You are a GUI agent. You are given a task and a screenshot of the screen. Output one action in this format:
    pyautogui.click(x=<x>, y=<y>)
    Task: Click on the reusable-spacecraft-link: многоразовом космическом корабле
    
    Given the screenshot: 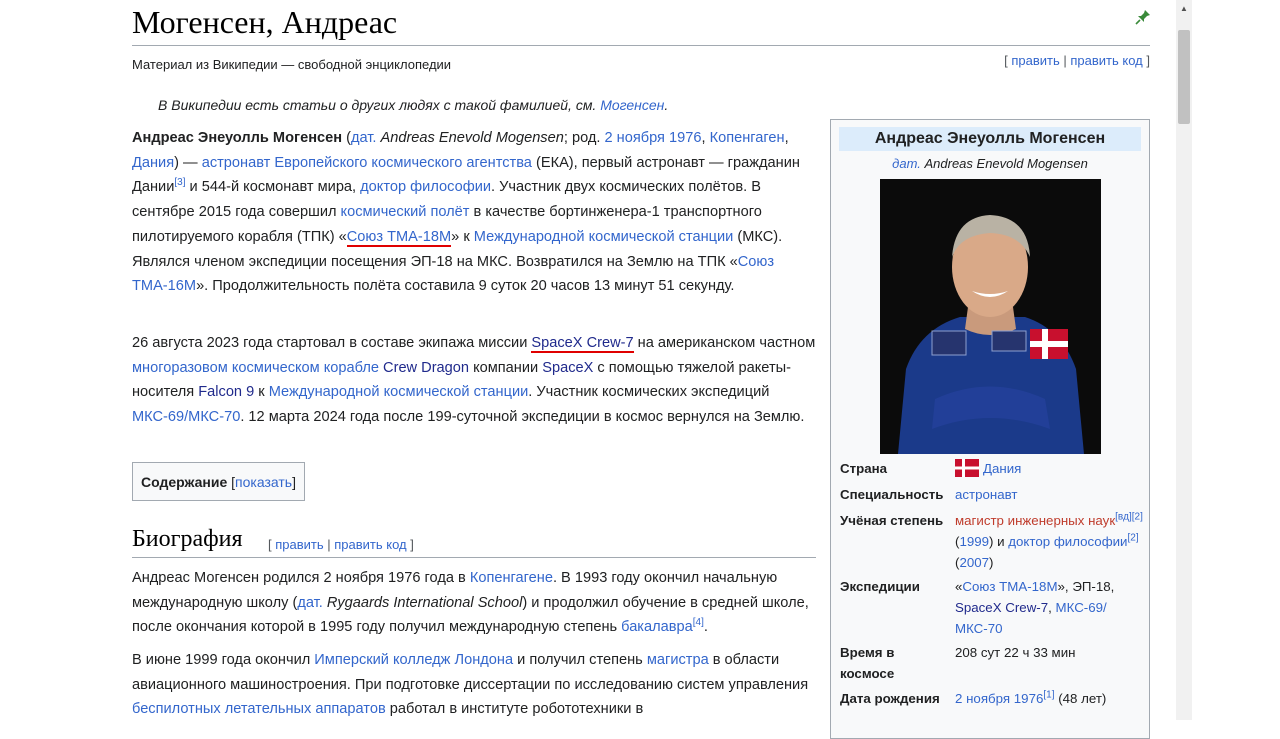 What is the action you would take?
    pyautogui.click(x=255, y=368)
    